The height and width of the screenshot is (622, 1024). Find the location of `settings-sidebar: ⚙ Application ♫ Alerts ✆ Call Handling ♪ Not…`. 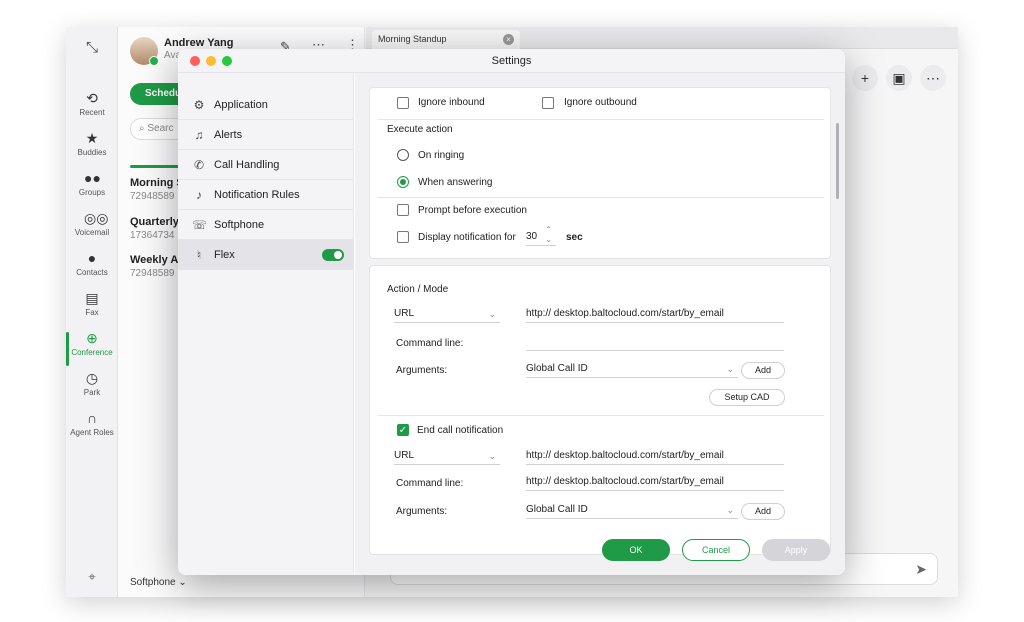

settings-sidebar: ⚙ Application ♫ Alerts ✆ Call Handling ♪ Not… is located at coordinates (266, 324).